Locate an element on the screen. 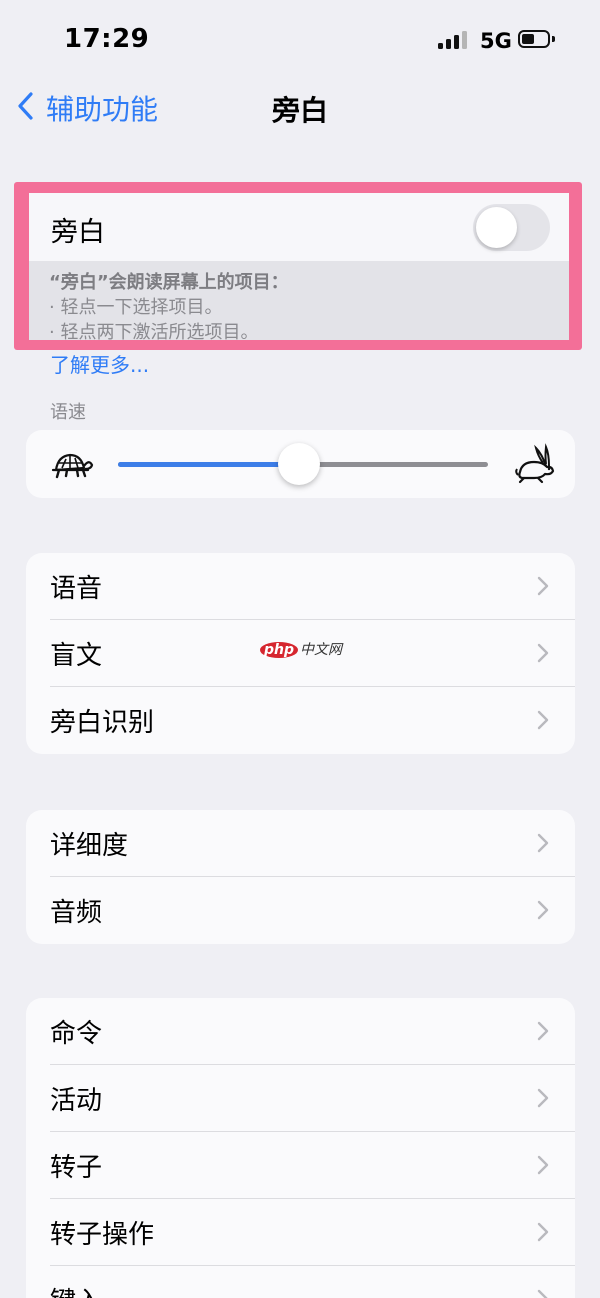 Image resolution: width=600 pixels, height=1298 pixels. row-label: 键入 is located at coordinates (76, 1289).